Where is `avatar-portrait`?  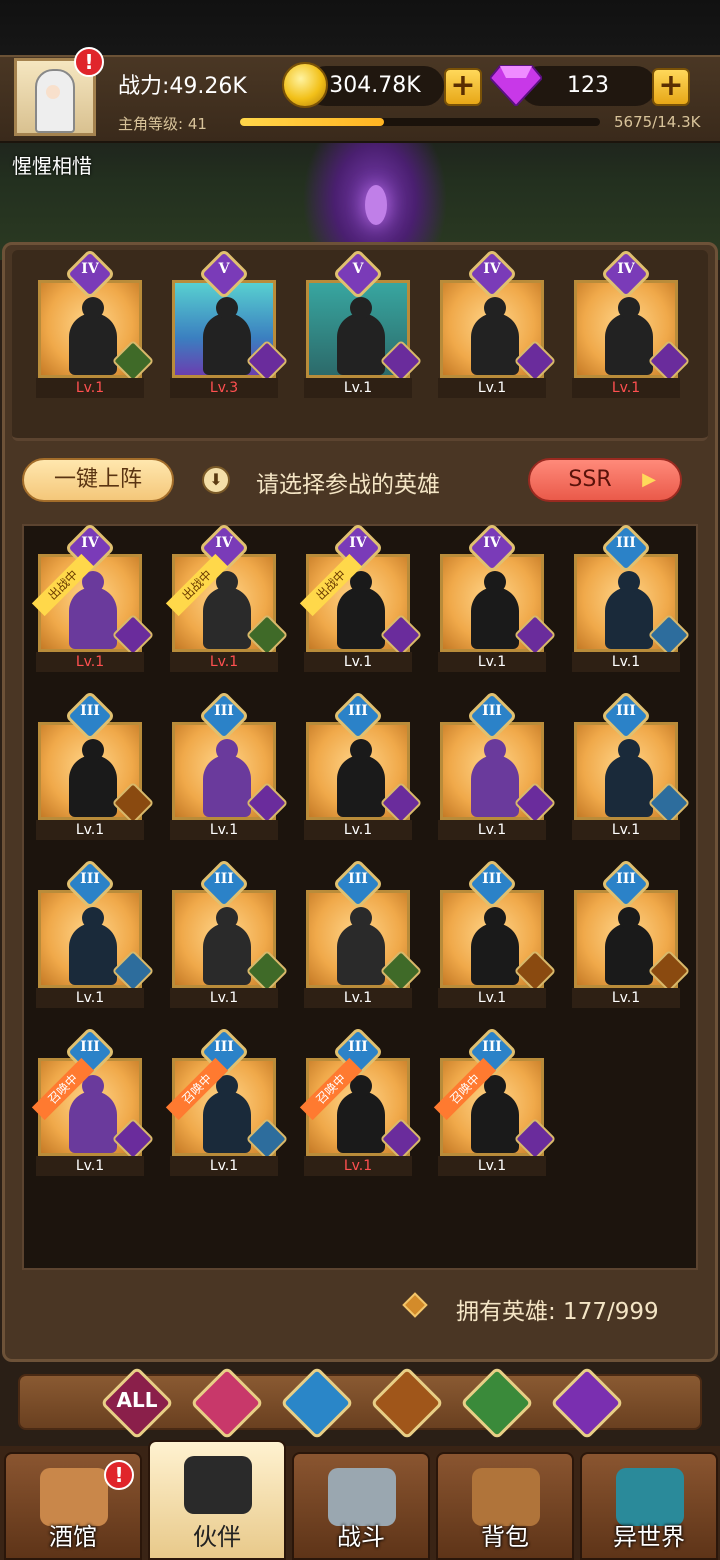 avatar-portrait is located at coordinates (55, 101).